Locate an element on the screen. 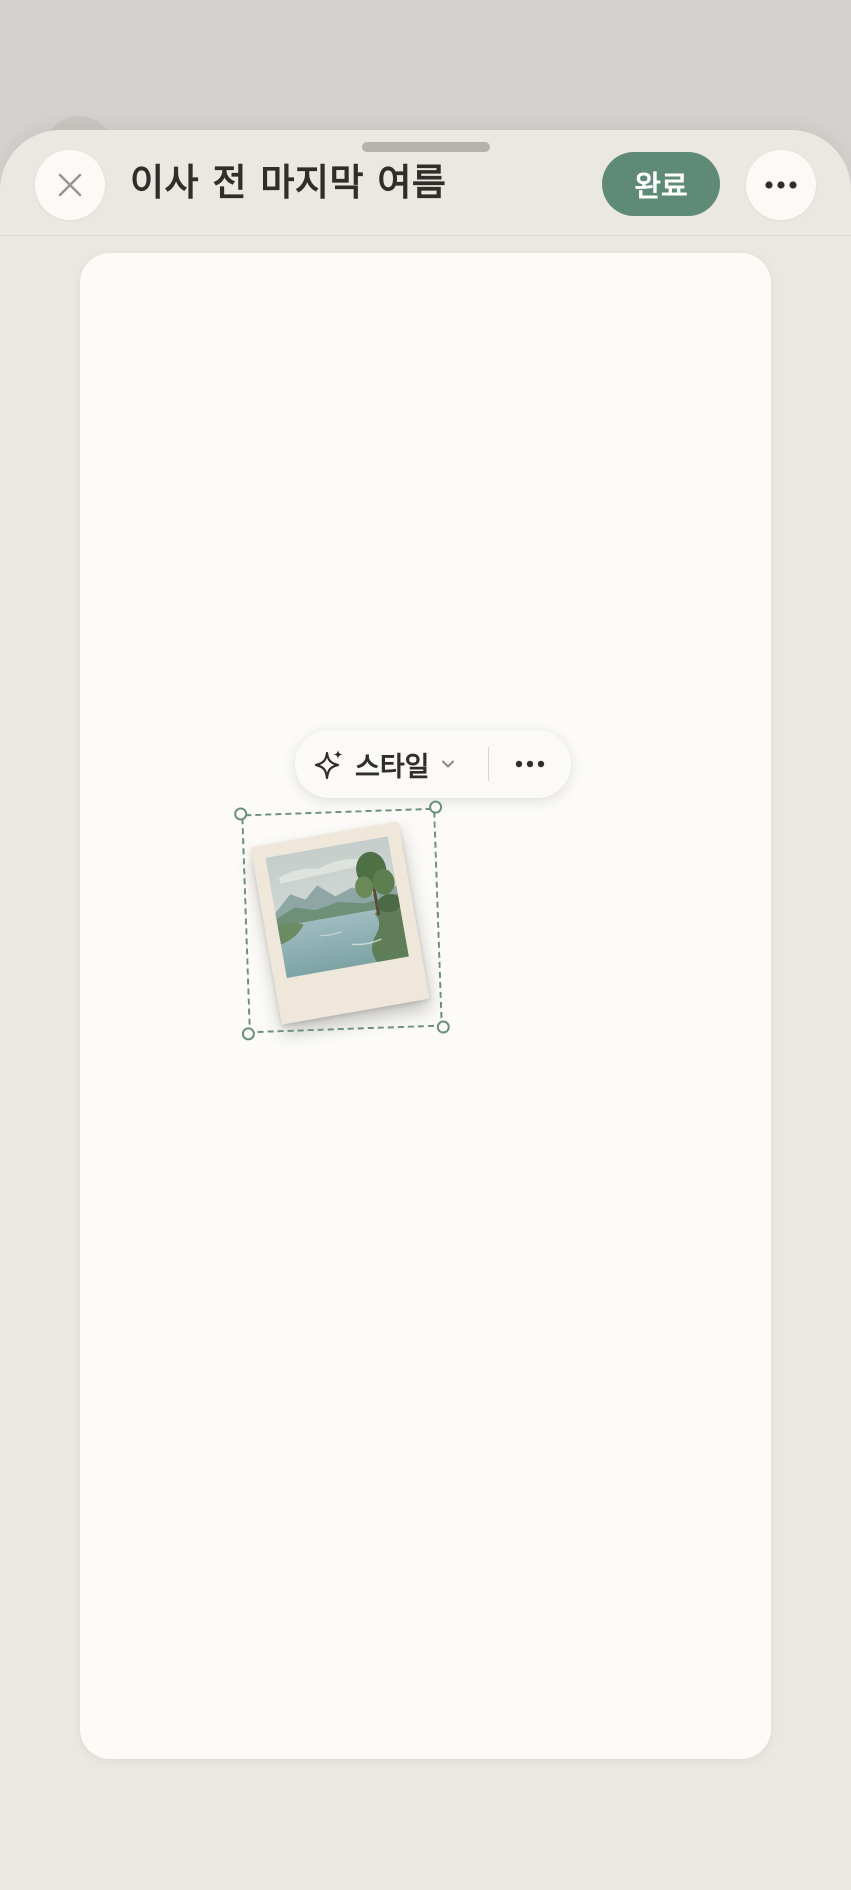 This screenshot has width=851, height=1890. close-button is located at coordinates (70, 185).